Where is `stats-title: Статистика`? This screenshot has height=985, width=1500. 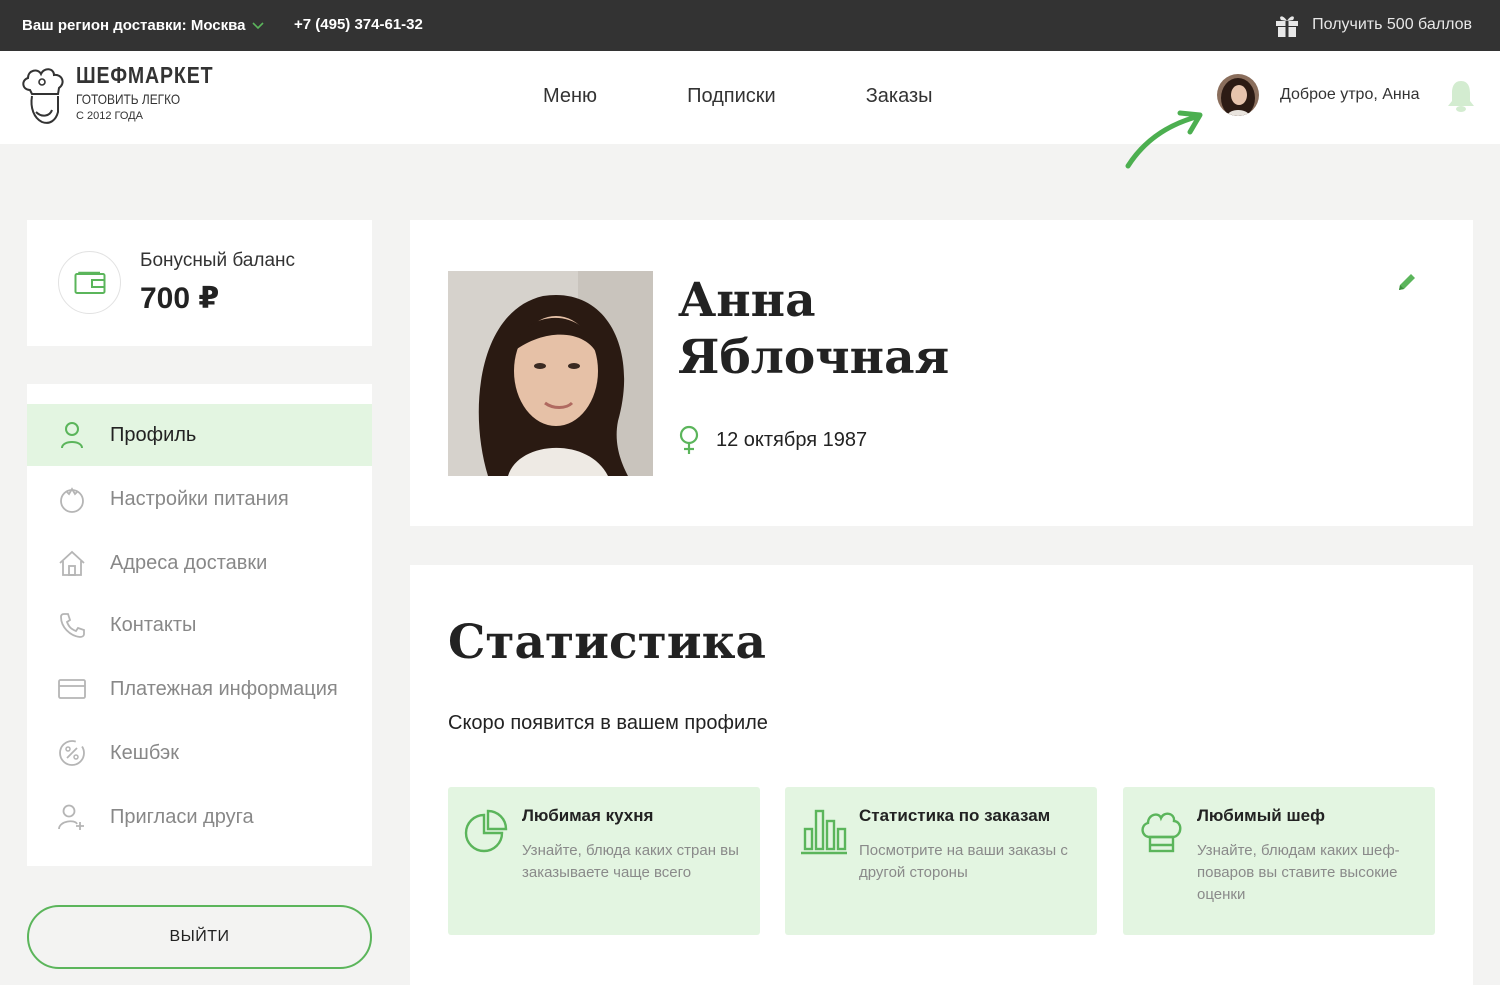
stats-title: Статистика is located at coordinates (607, 642).